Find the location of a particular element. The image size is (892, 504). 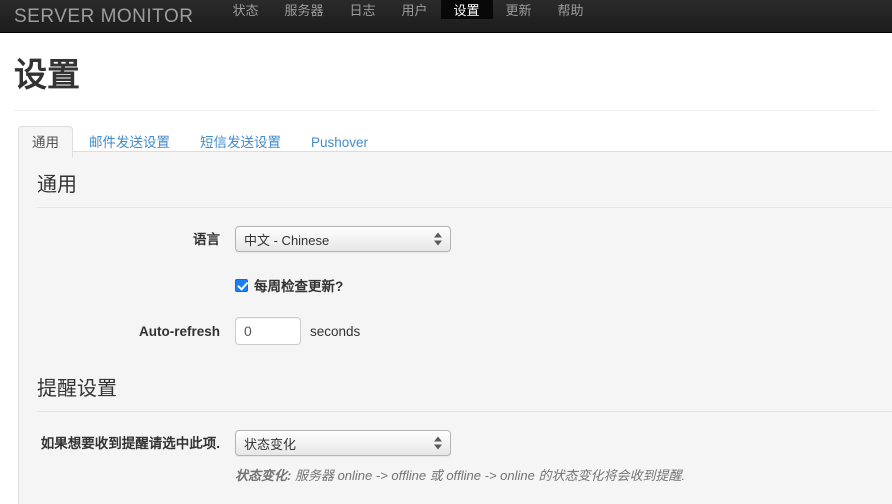

help-spacer is located at coordinates (127, 476).